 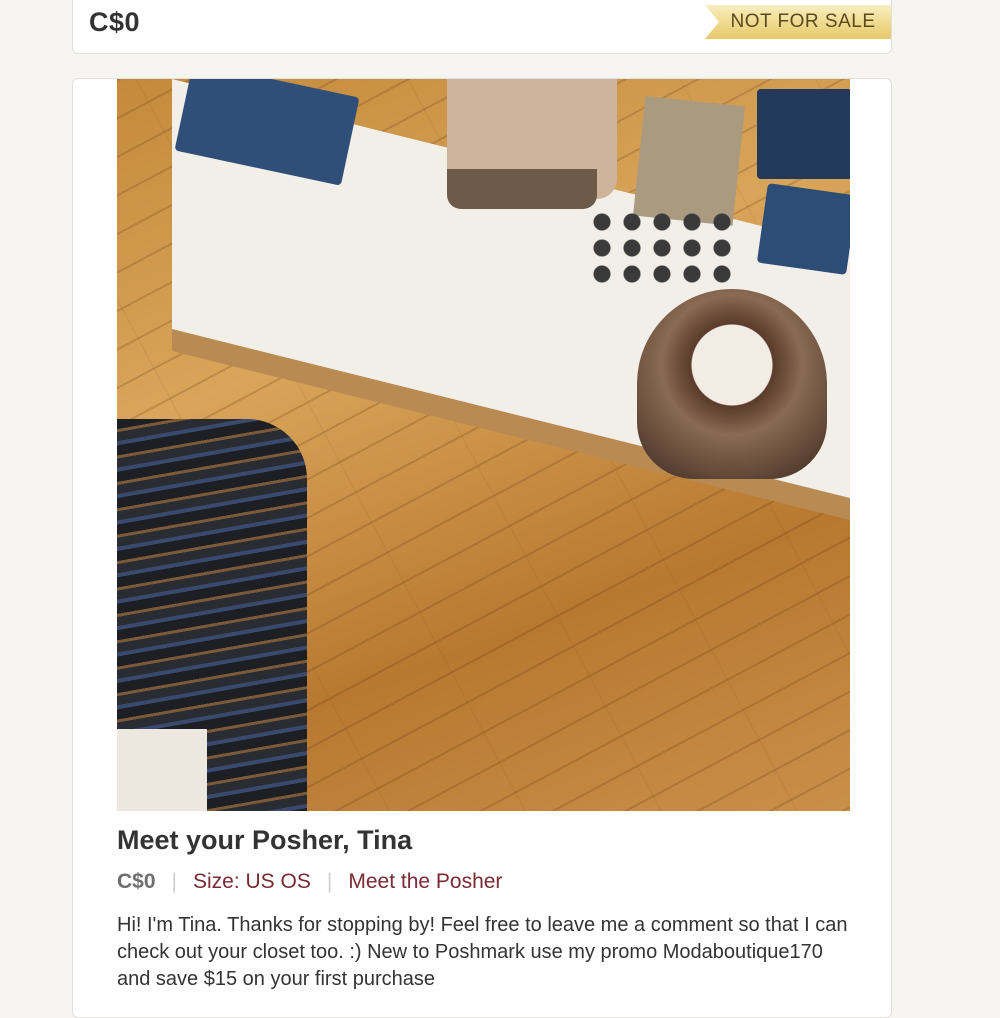 I want to click on photo-sweater, so click(x=522, y=189).